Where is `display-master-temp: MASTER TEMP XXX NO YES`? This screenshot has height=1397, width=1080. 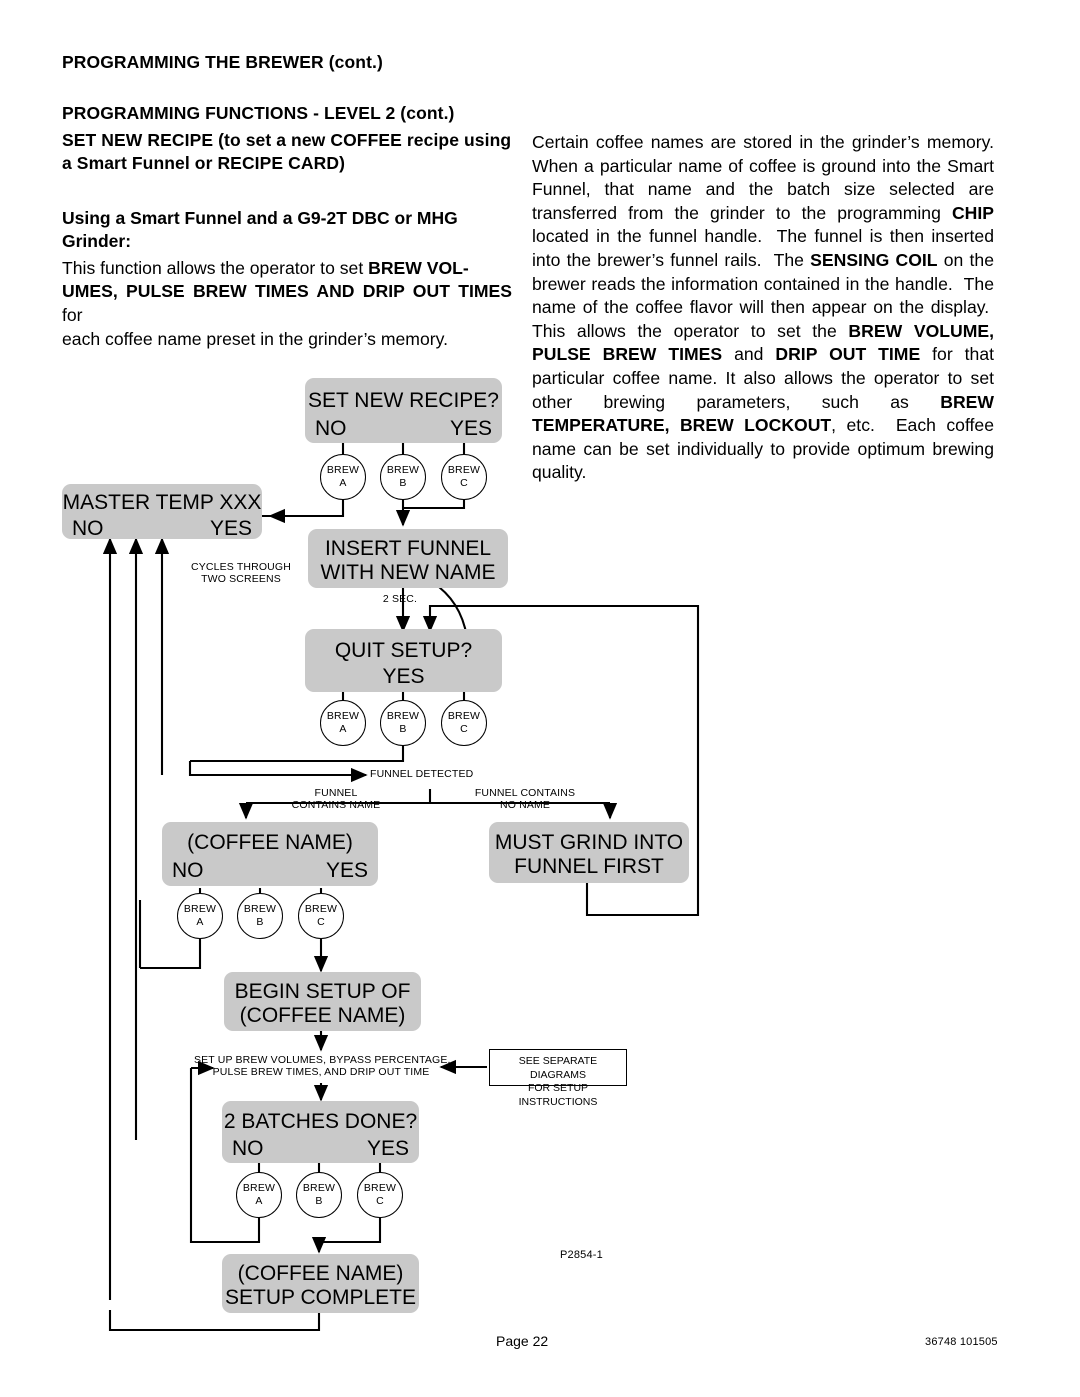 display-master-temp: MASTER TEMP XXX NO YES is located at coordinates (162, 511).